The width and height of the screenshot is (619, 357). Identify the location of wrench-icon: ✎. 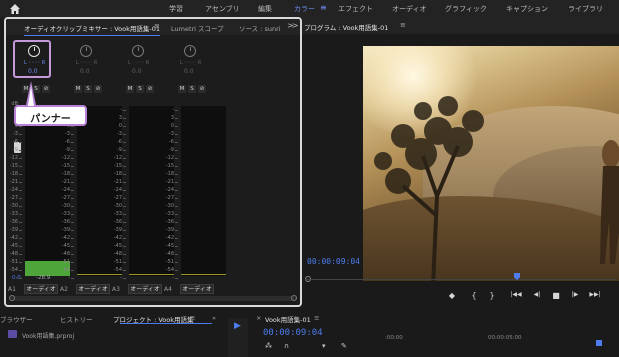
(344, 346).